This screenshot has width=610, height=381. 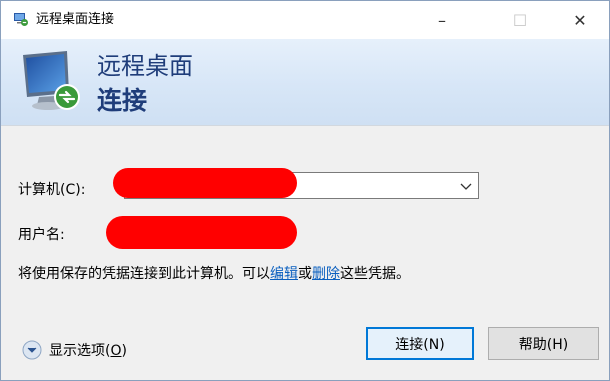 I want to click on connect-button: 连接(N), so click(x=420, y=343).